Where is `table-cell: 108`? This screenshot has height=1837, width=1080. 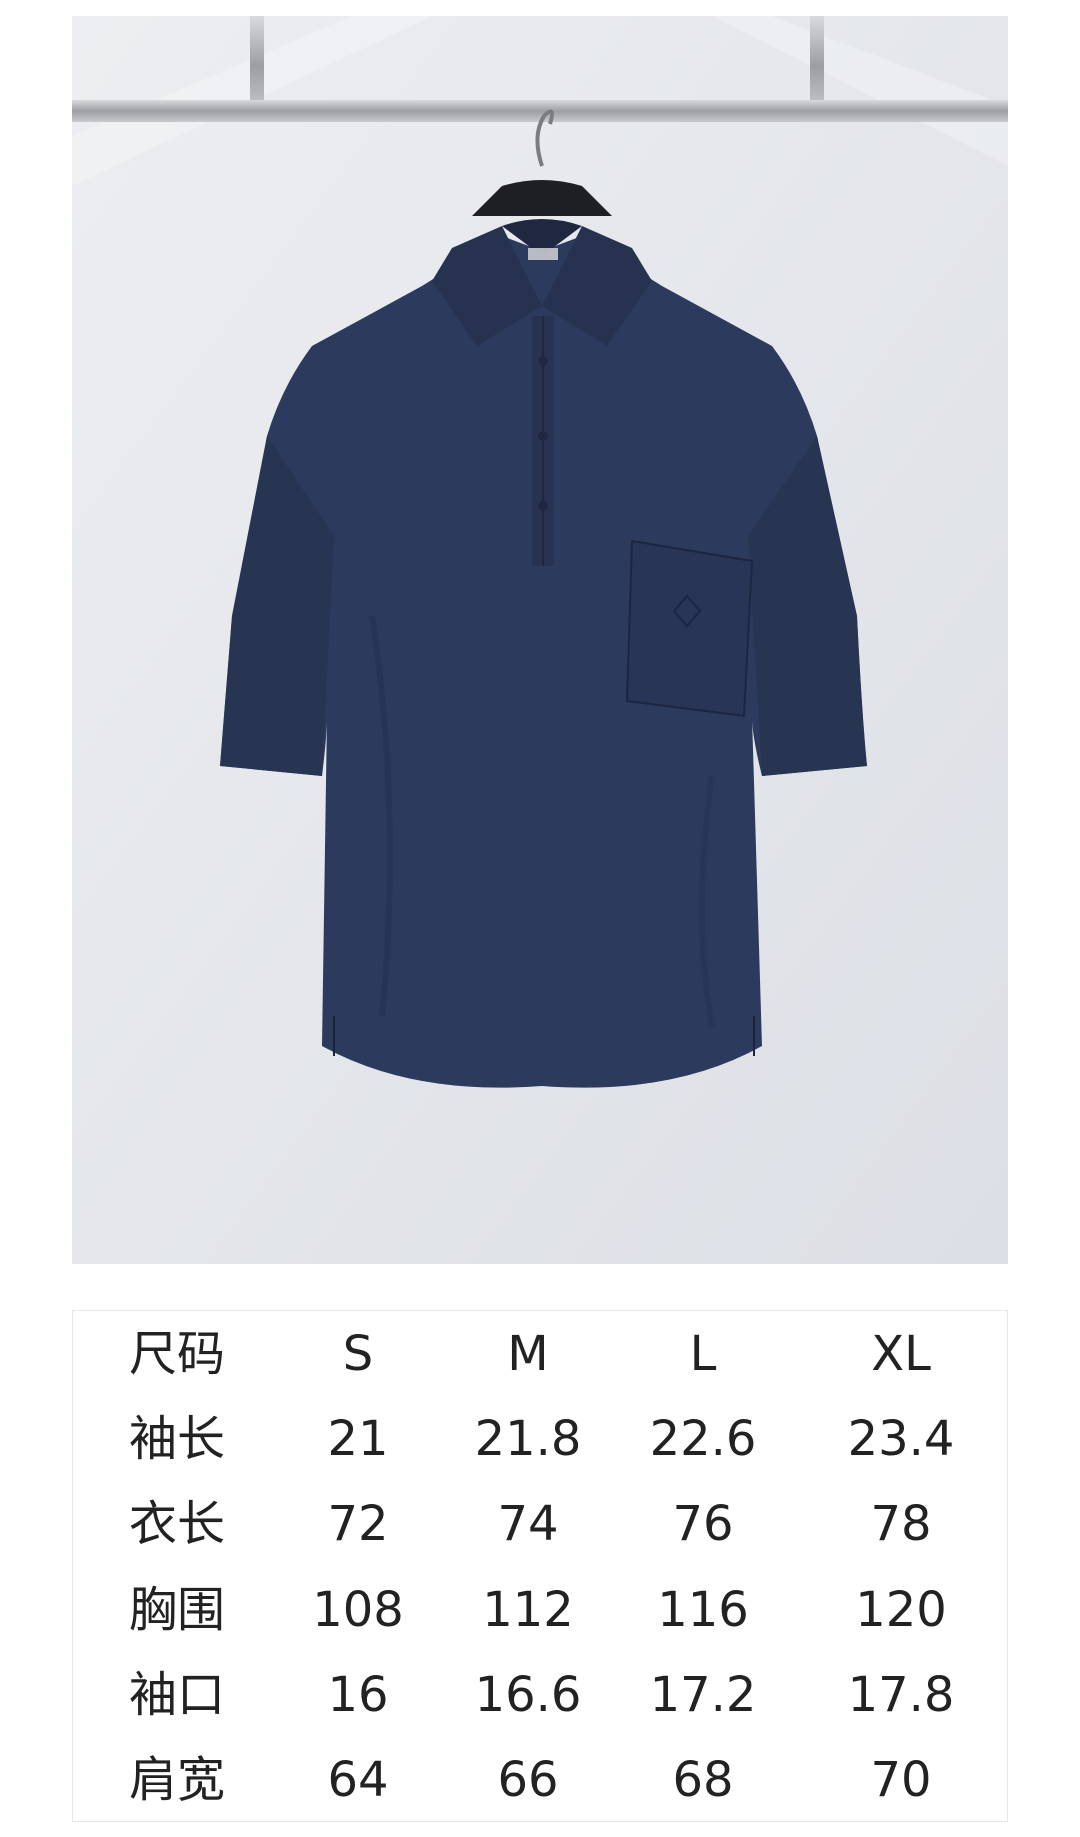
table-cell: 108 is located at coordinates (358, 1609).